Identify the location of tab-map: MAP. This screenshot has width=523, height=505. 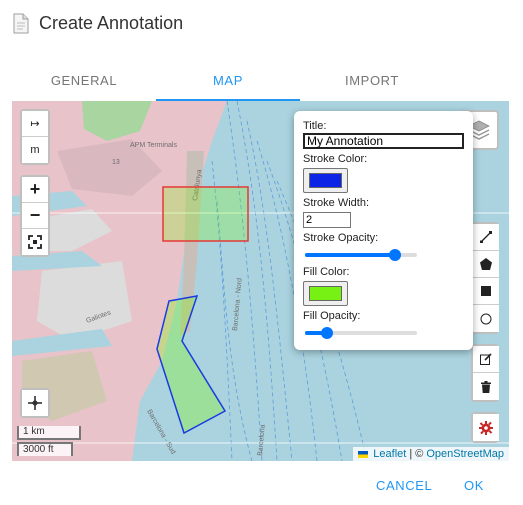
(228, 80).